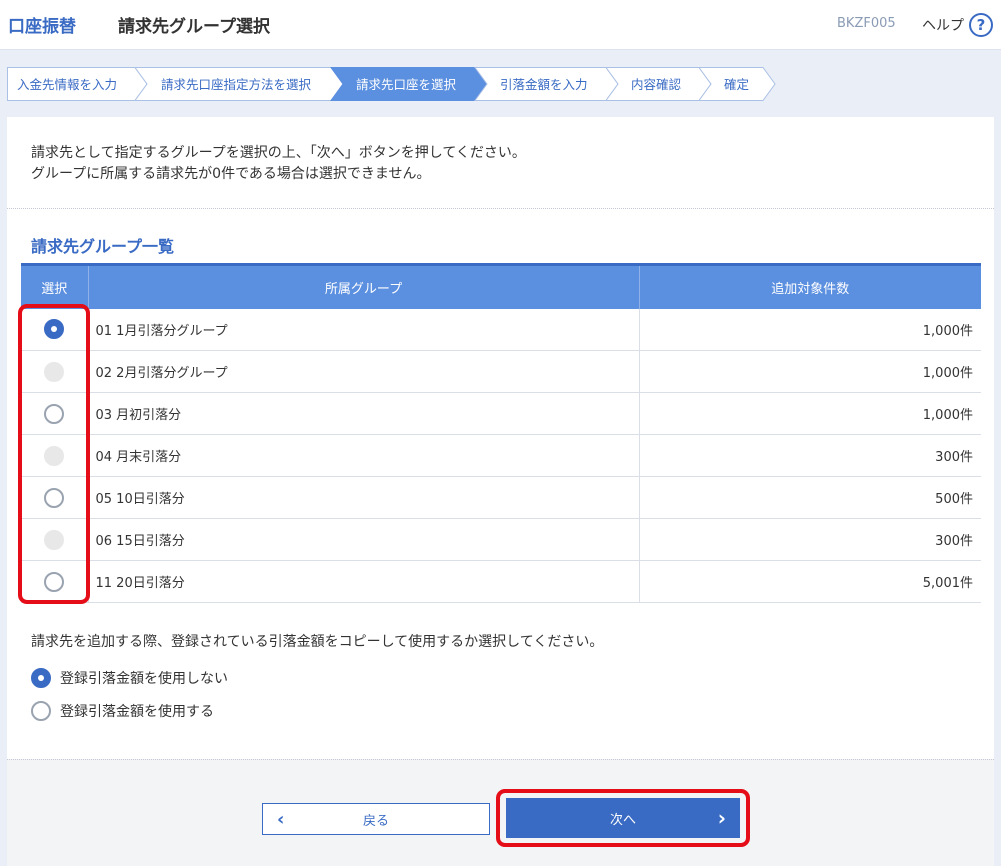 The image size is (1001, 866). I want to click on option-label: 登録引落金額を使用しない, so click(144, 679).